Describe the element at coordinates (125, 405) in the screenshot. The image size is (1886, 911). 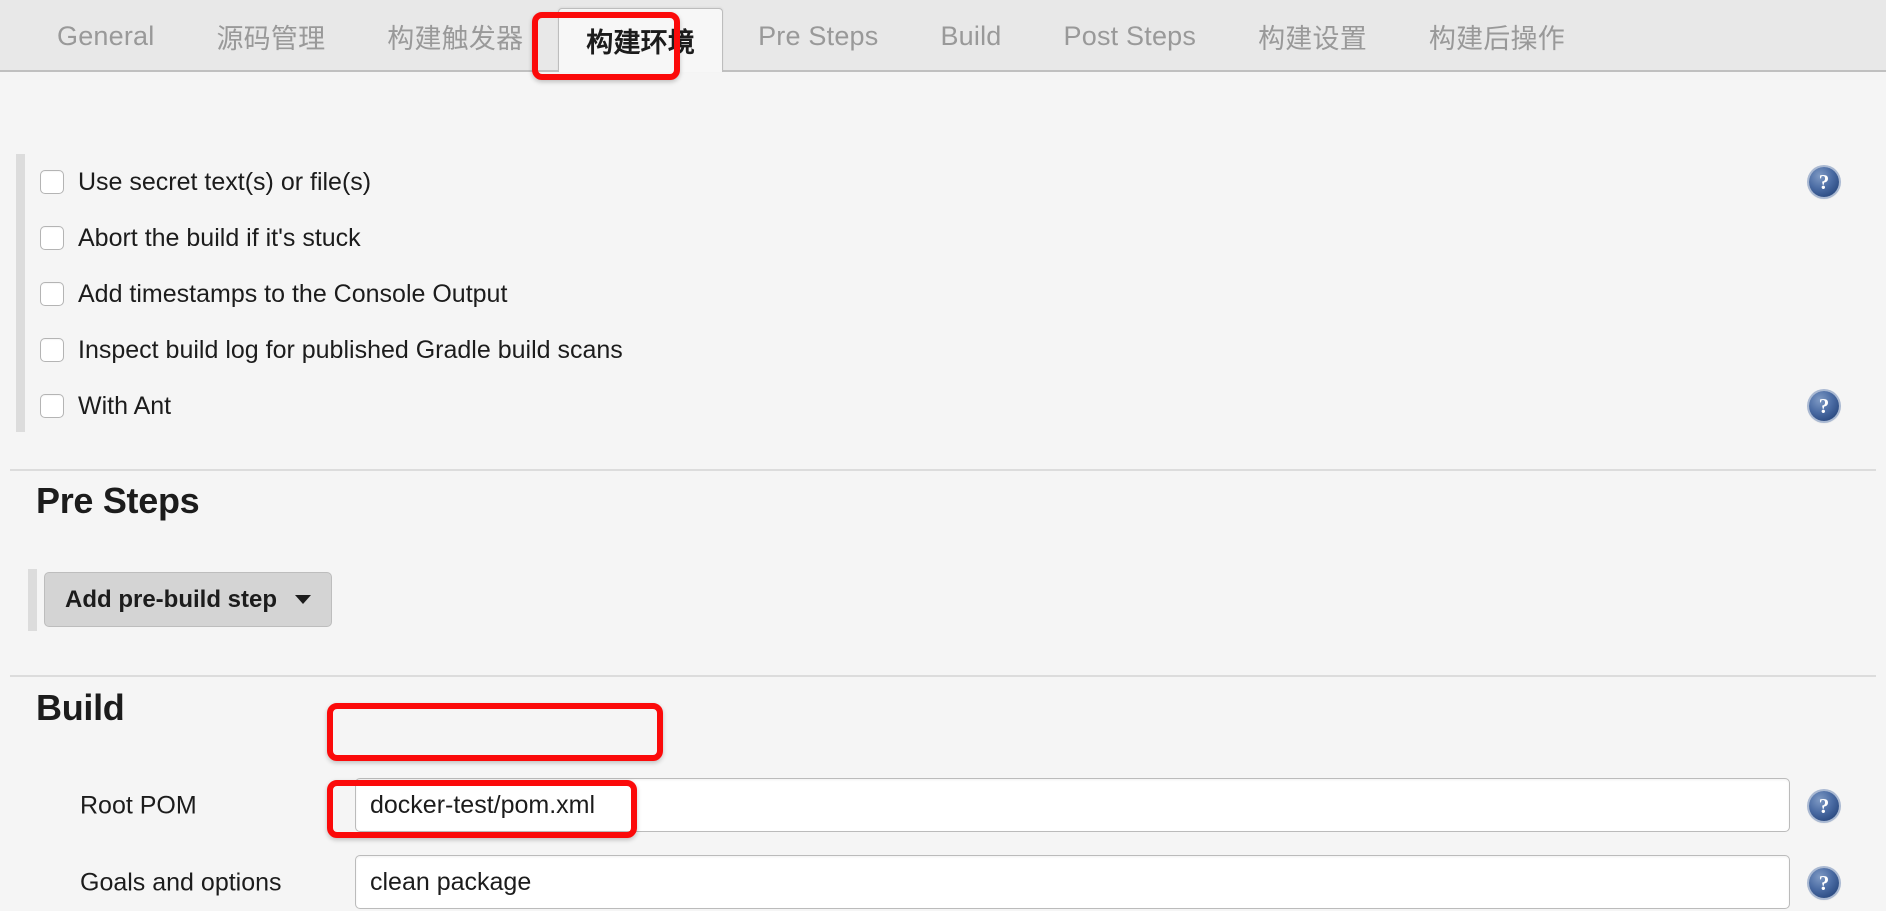
I see `option-label: With Ant` at that location.